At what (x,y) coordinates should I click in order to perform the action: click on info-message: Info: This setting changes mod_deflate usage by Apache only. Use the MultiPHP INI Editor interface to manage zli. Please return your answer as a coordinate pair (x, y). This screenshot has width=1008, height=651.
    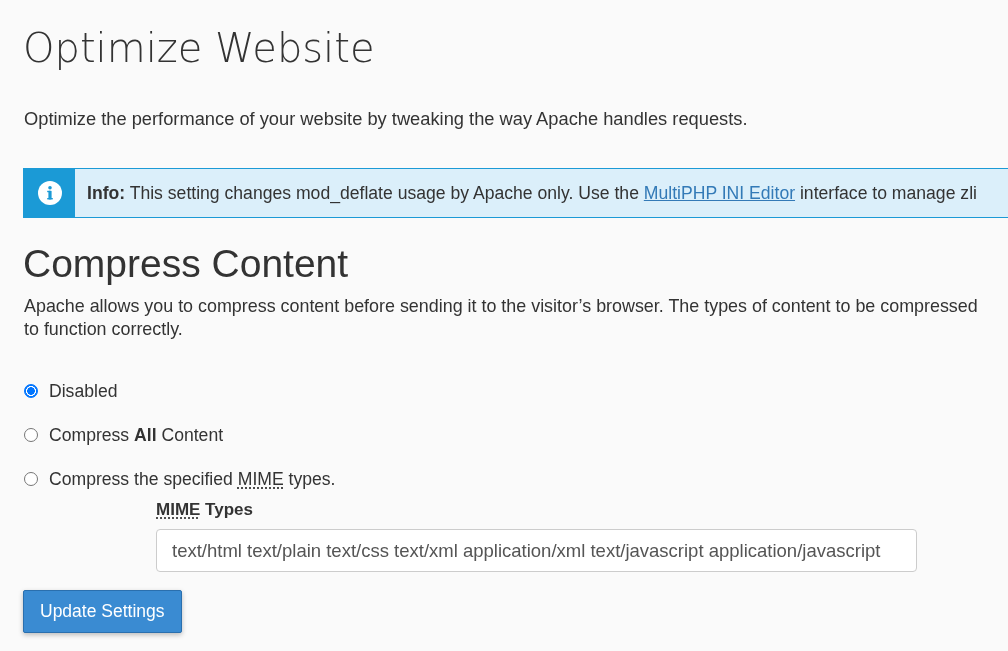
    Looking at the image, I should click on (532, 193).